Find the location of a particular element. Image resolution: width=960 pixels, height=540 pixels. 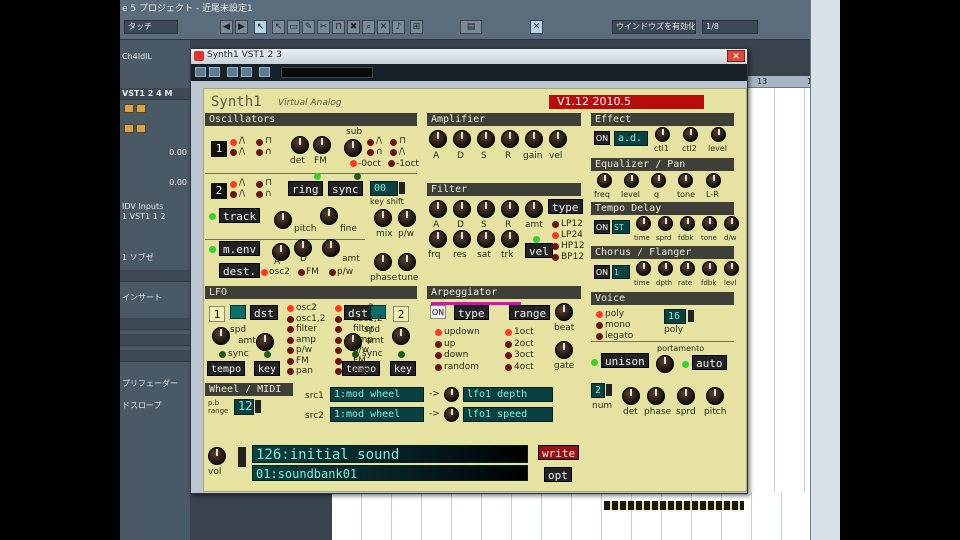

snap-active-icon: ✕ is located at coordinates (536, 27).